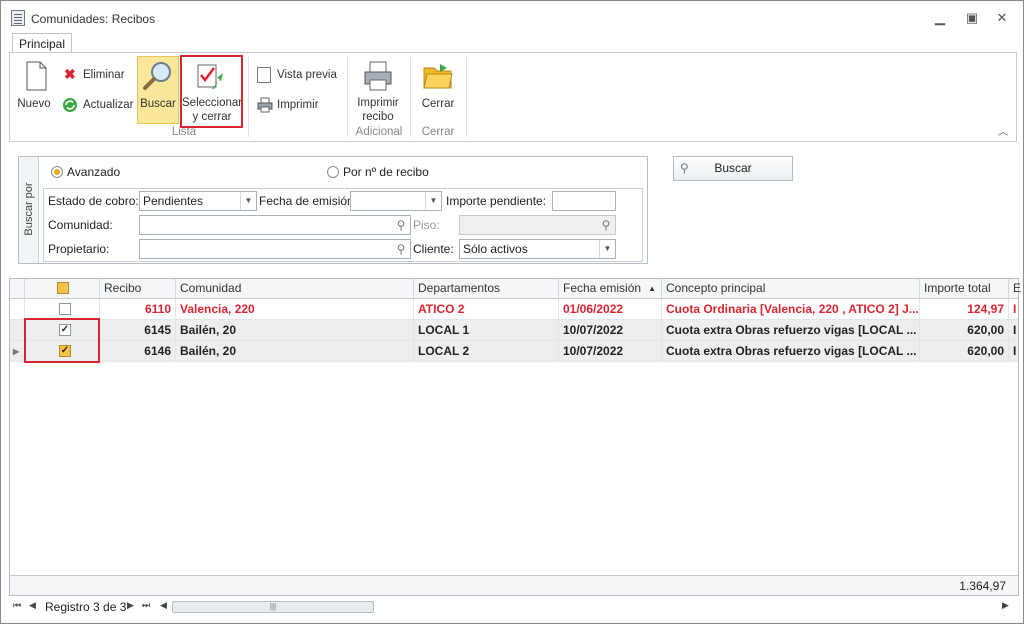 This screenshot has width=1024, height=624. I want to click on printer-icon, so click(265, 105).